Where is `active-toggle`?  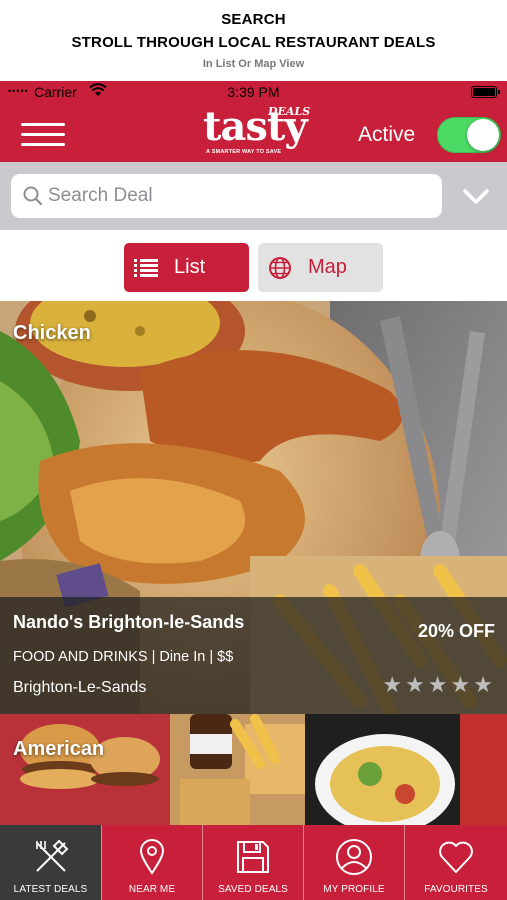 active-toggle is located at coordinates (469, 135).